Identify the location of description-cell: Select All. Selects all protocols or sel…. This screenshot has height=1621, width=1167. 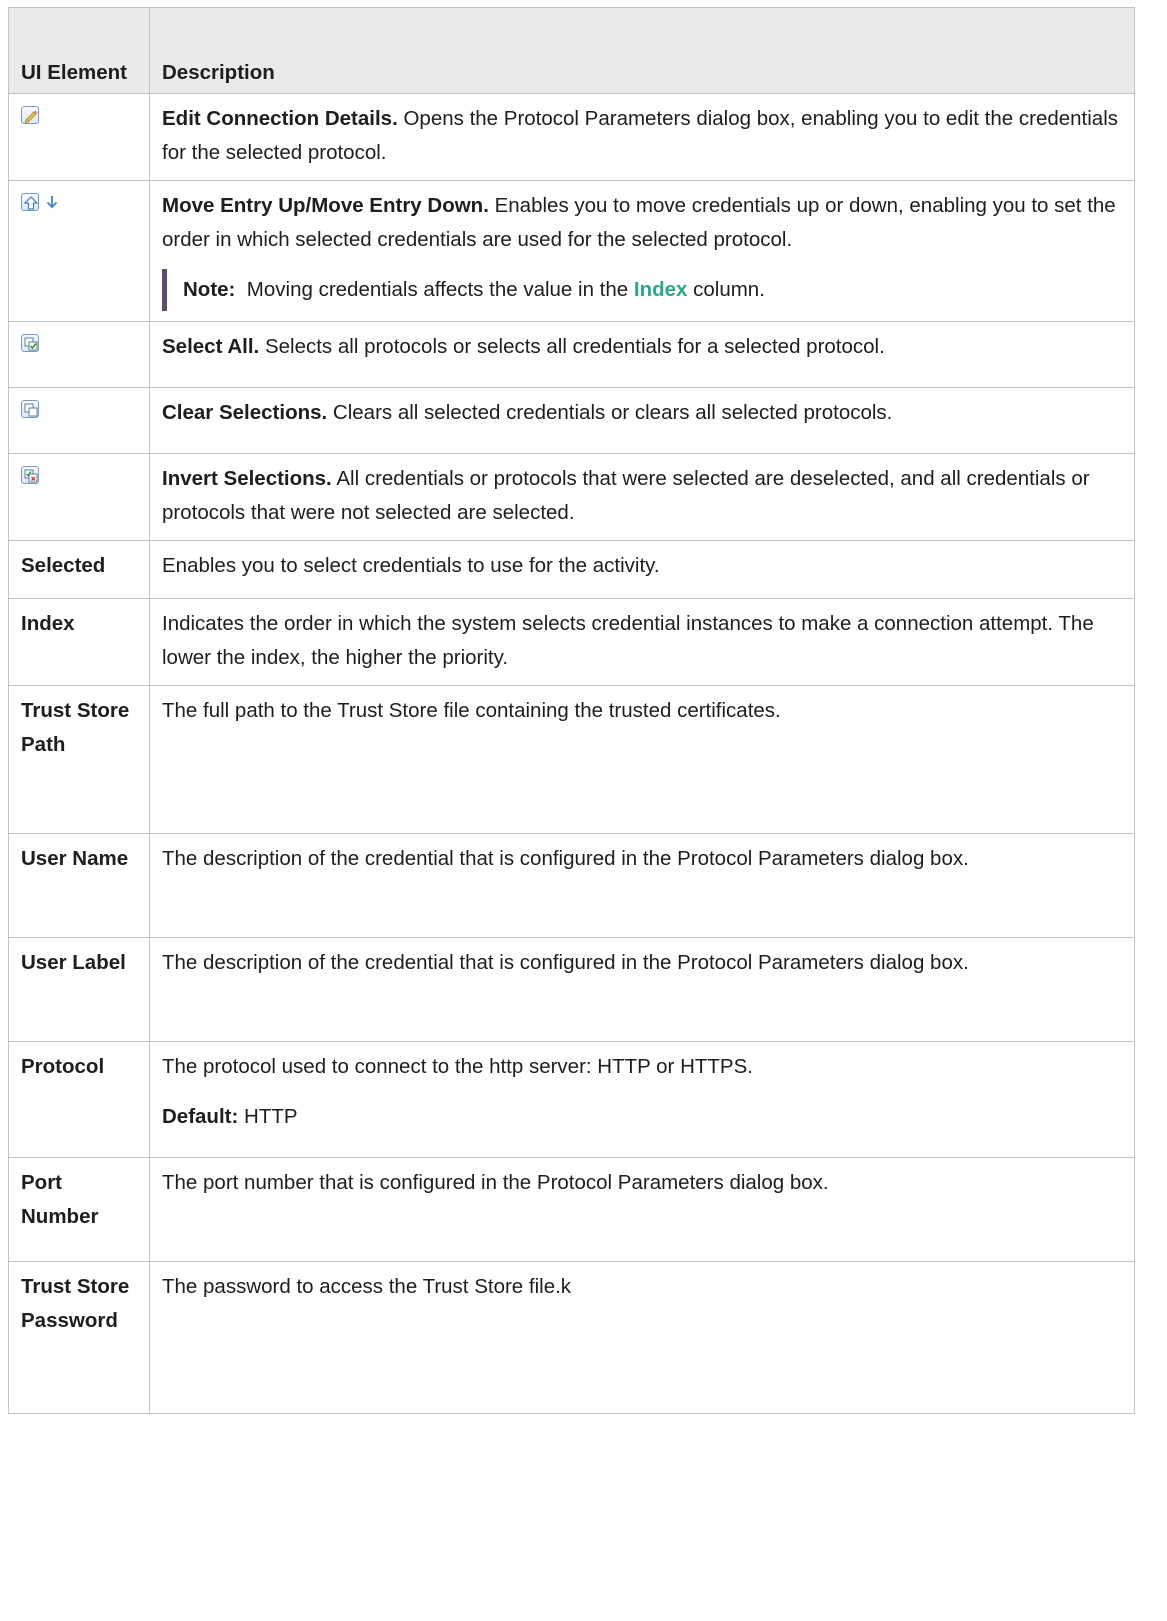
(642, 354).